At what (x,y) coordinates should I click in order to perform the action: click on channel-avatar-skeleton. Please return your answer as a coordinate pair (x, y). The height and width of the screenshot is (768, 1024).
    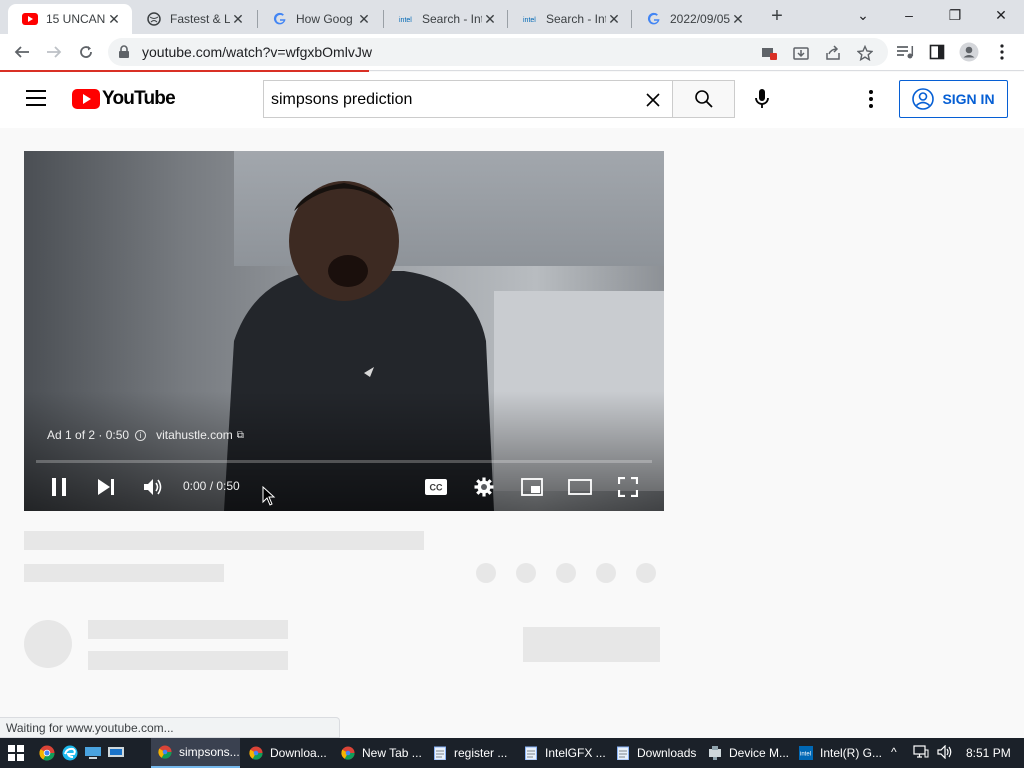
    Looking at the image, I should click on (48, 644).